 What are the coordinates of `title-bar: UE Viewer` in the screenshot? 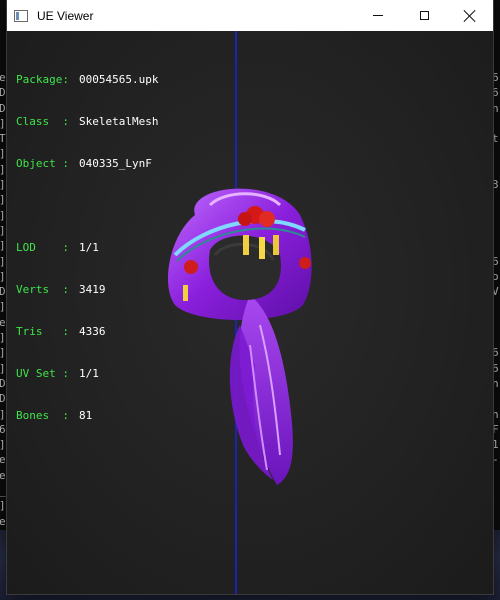 It's located at (250, 15).